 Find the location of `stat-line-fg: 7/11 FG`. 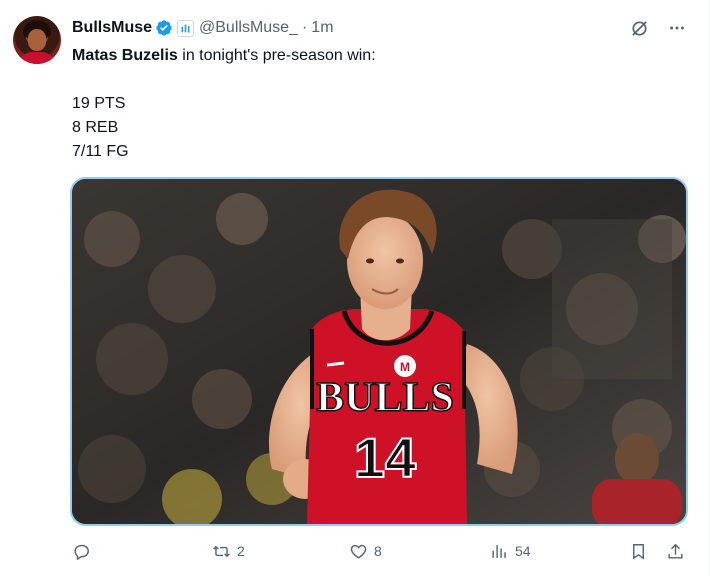

stat-line-fg: 7/11 FG is located at coordinates (100, 151).